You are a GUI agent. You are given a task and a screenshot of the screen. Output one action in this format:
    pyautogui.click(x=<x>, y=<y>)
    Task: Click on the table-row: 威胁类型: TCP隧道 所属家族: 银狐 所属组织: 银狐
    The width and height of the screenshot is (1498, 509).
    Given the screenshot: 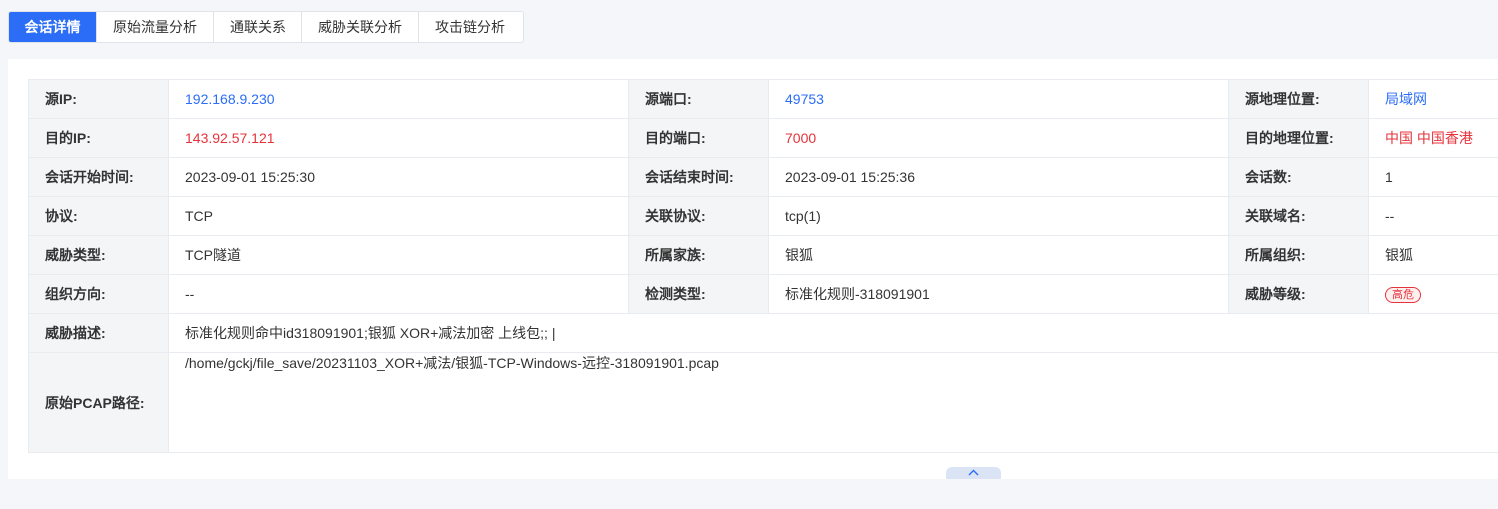 What is the action you would take?
    pyautogui.click(x=763, y=255)
    